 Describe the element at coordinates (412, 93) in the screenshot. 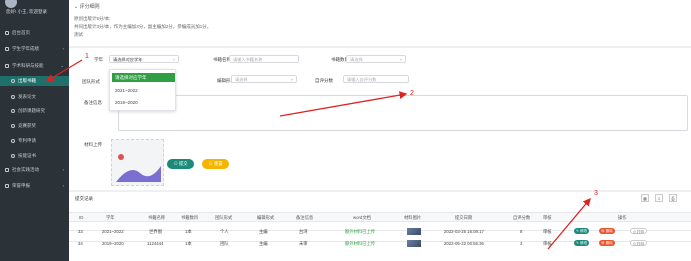

I see `annotation-number-2: 2` at that location.